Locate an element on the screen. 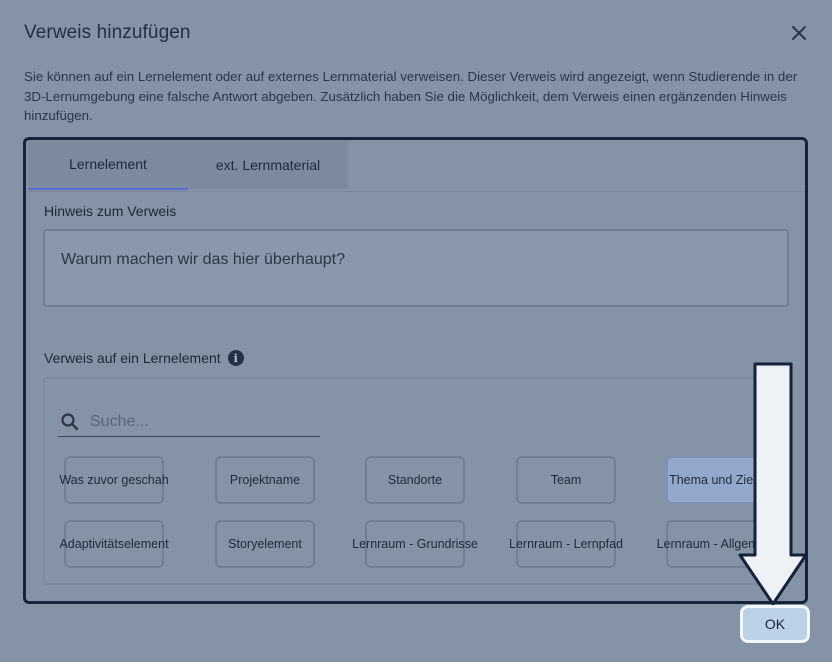 This screenshot has width=832, height=662. search-field is located at coordinates (189, 422).